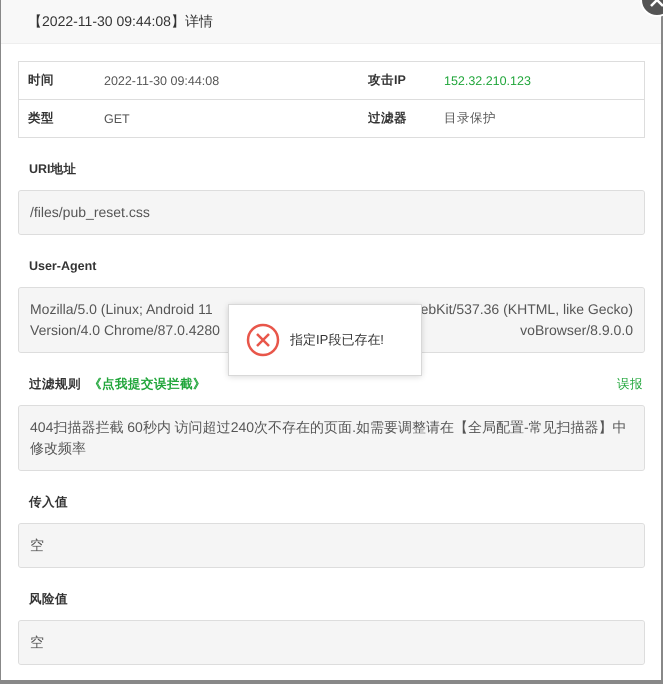 Image resolution: width=663 pixels, height=684 pixels. What do you see at coordinates (147, 384) in the screenshot?
I see `submit-link: 《点我提交误拦截》` at bounding box center [147, 384].